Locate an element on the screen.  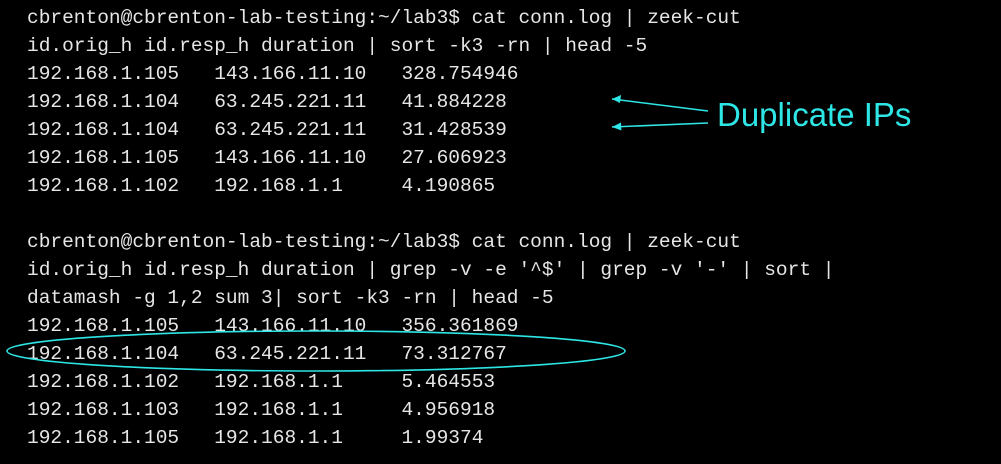
duration-value: 73.312767 is located at coordinates (454, 354).